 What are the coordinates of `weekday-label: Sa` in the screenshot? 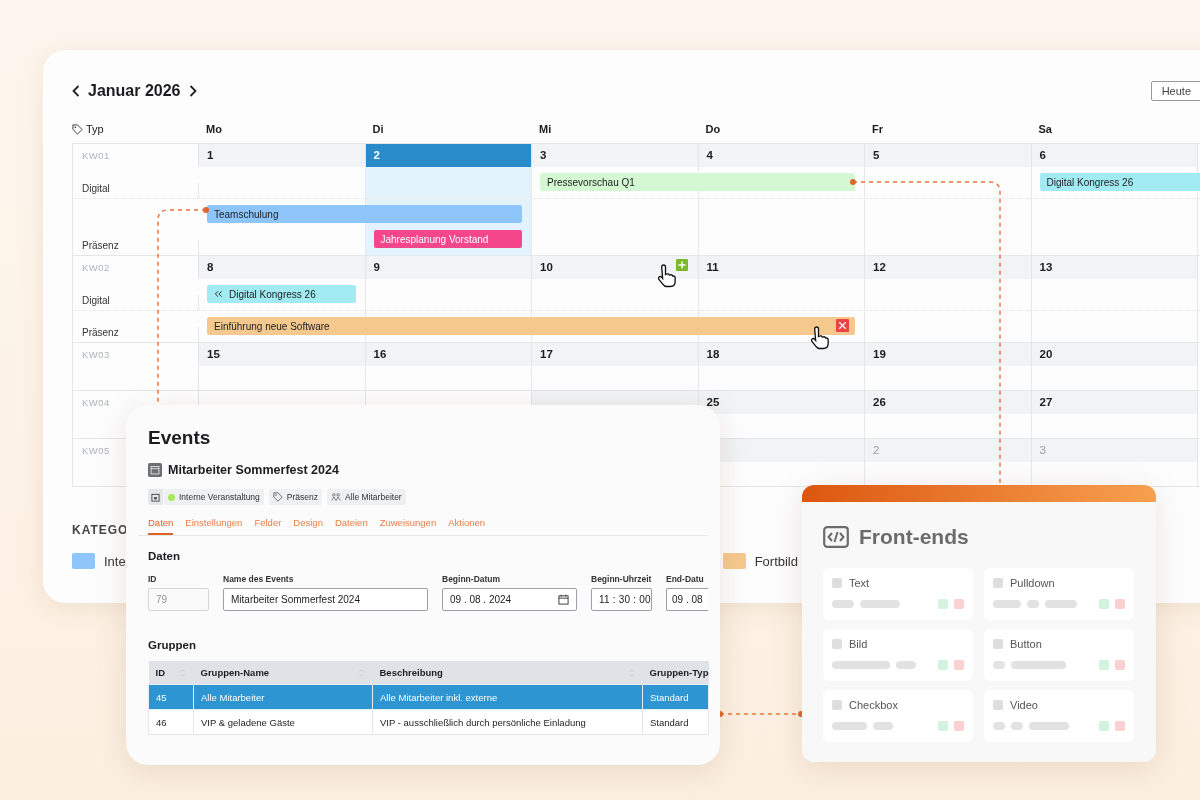 It's located at (1045, 129).